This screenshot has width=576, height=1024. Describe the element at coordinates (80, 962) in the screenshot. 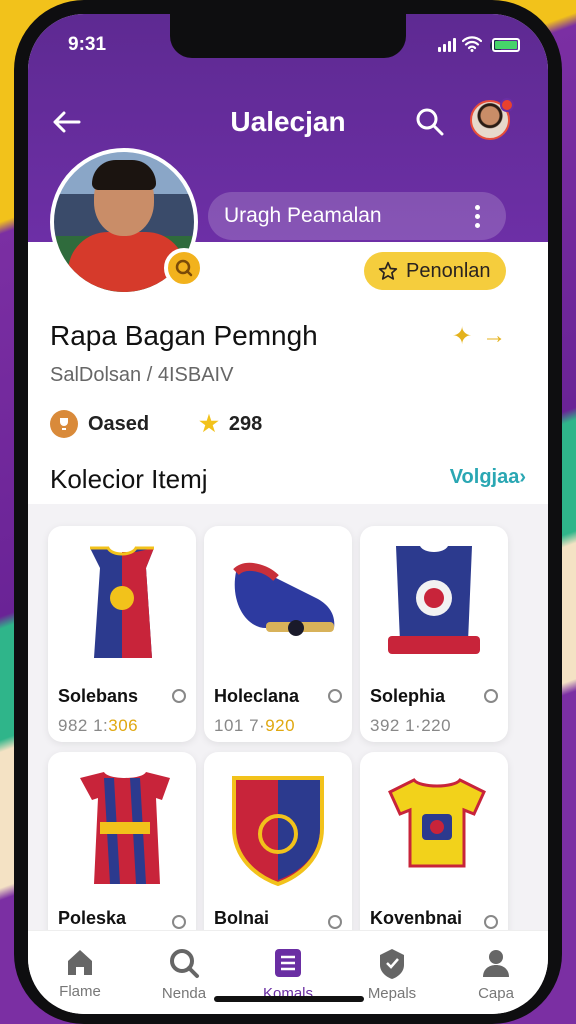

I see `home-icon` at that location.